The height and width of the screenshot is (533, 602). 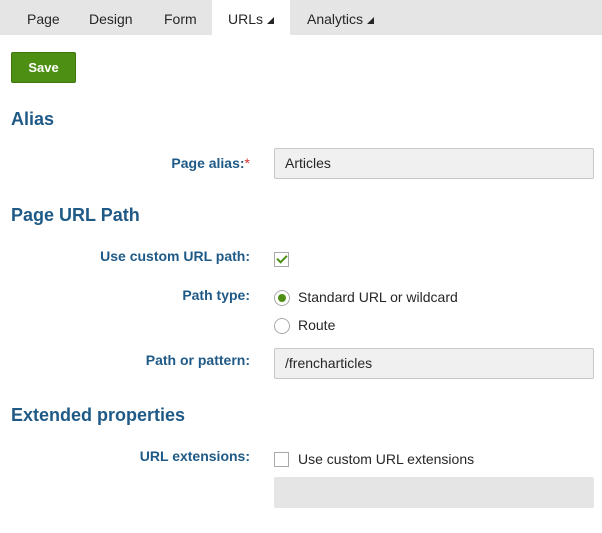 What do you see at coordinates (194, 456) in the screenshot?
I see `url-extensions-label: URL extensions:` at bounding box center [194, 456].